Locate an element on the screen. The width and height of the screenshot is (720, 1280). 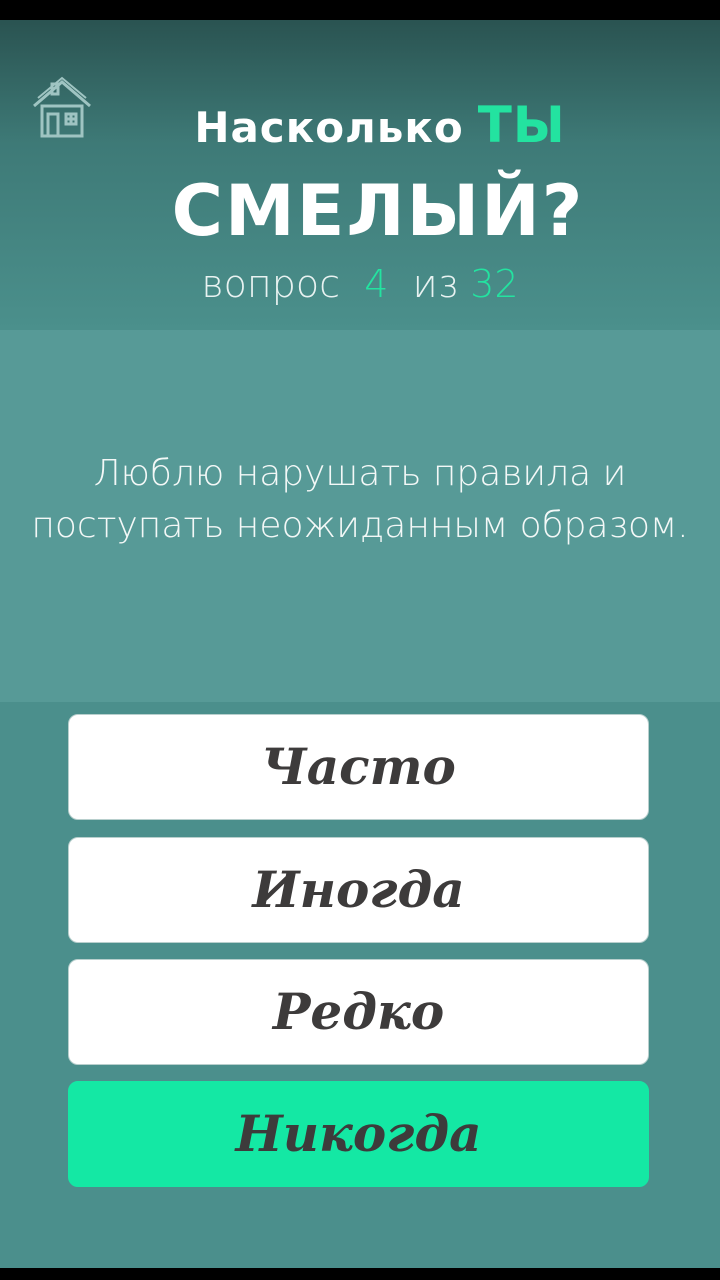
title-line2: СМЕЛЫЙ? is located at coordinates (378, 211).